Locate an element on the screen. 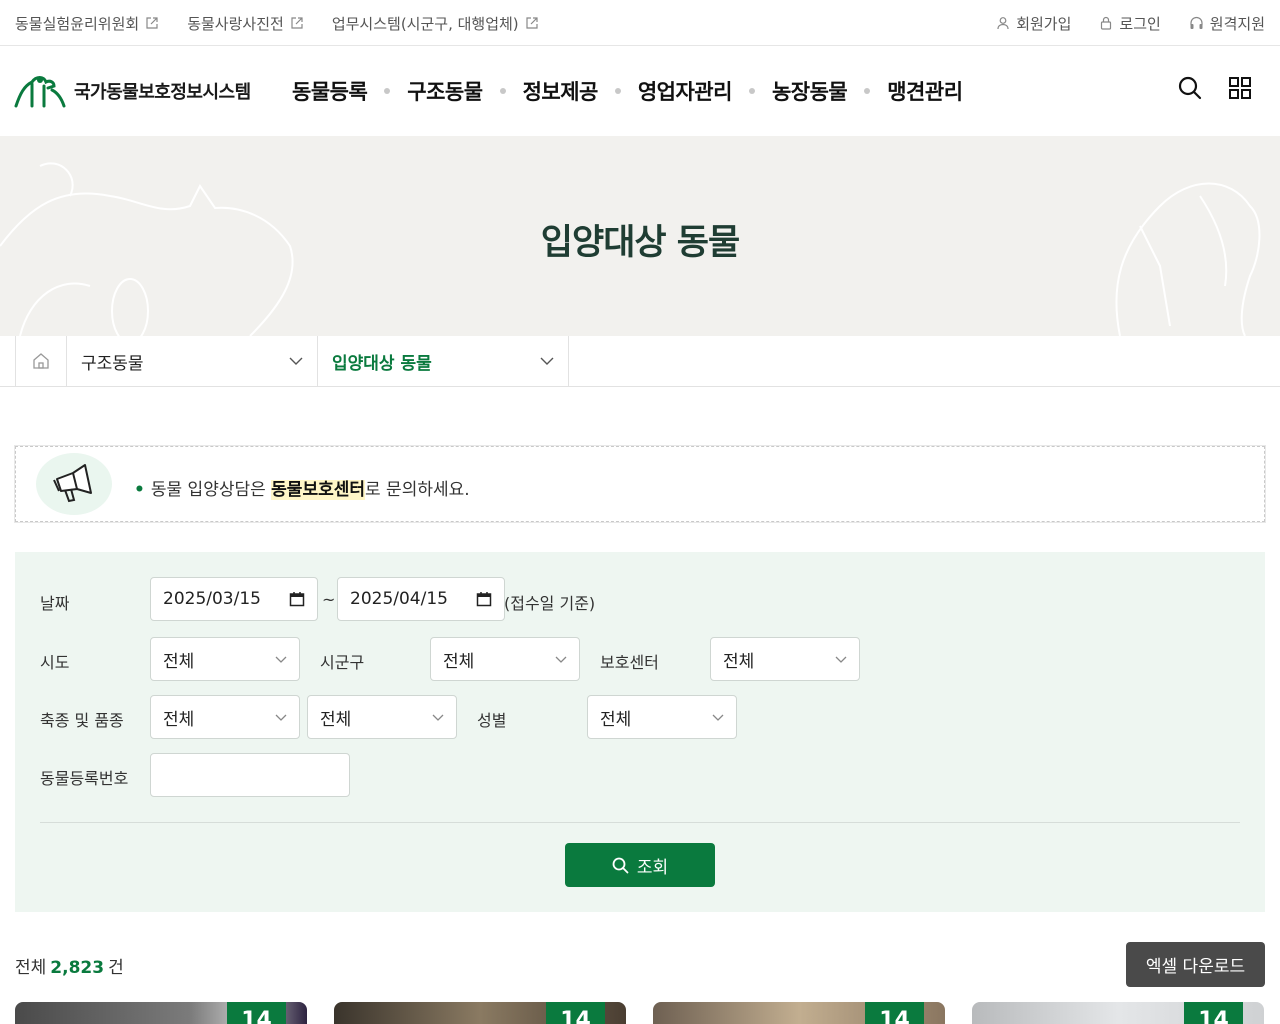  remote-support-label: 원격지원 is located at coordinates (1237, 23).